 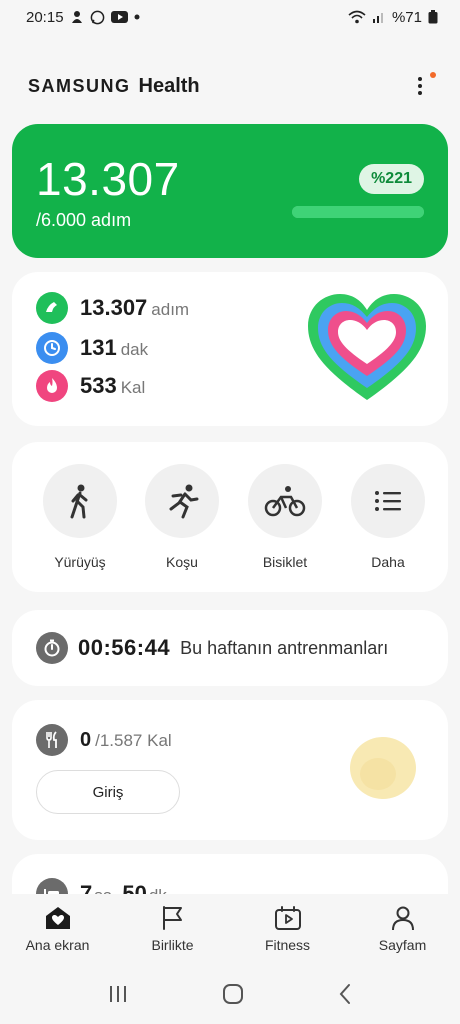 I want to click on steps-metric-value: 13.307, so click(x=114, y=307).